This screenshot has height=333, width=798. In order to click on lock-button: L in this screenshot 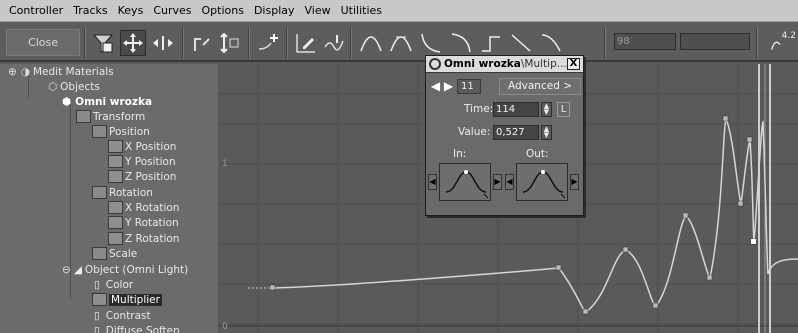, I will do `click(563, 109)`.